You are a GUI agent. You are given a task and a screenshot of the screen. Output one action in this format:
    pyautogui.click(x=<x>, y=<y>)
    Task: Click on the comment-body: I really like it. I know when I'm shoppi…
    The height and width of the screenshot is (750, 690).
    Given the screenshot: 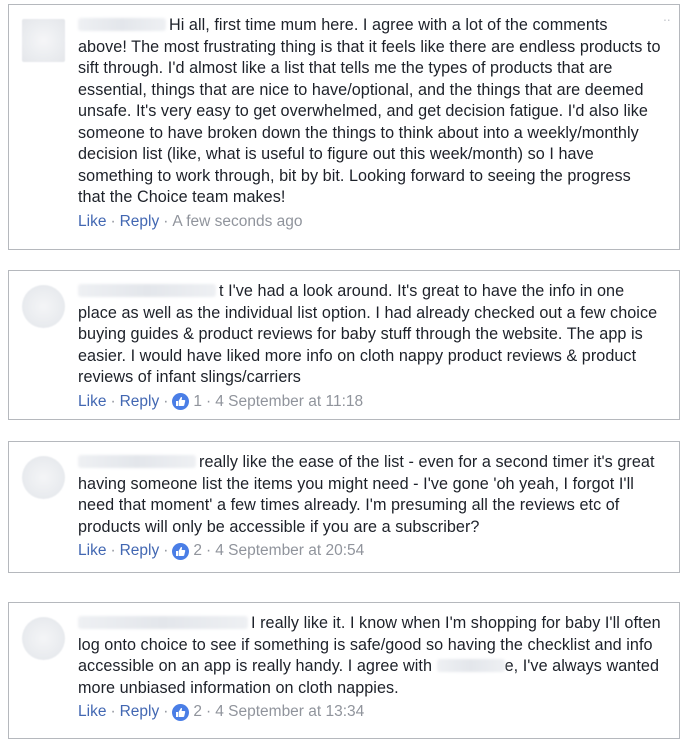 What is the action you would take?
    pyautogui.click(x=369, y=667)
    